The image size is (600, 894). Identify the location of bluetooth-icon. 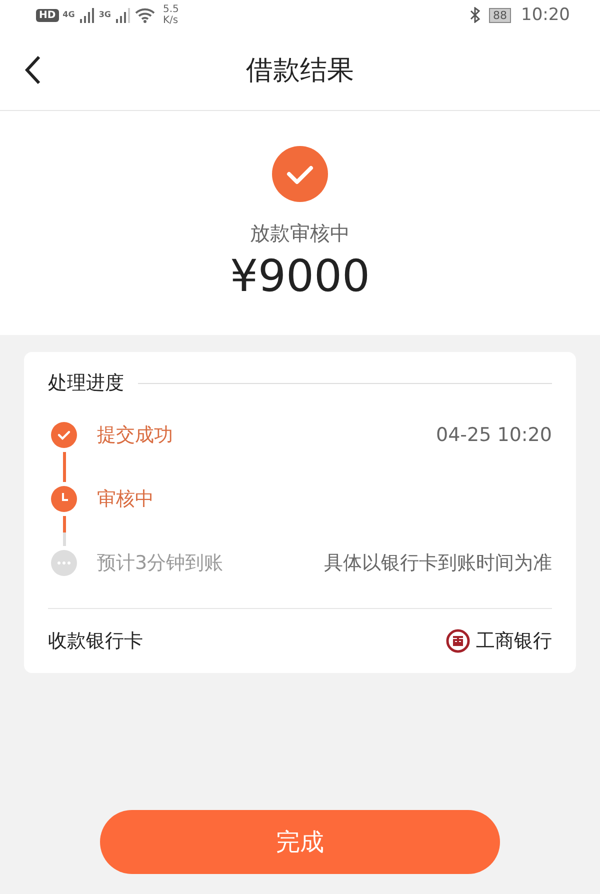
(475, 15).